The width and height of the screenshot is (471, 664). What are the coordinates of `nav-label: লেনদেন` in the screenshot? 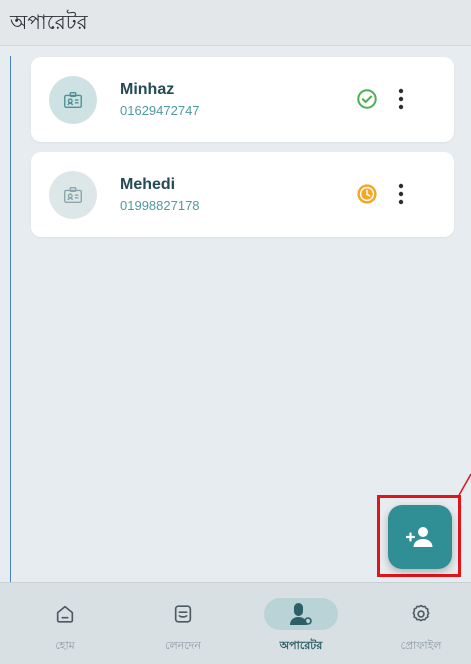 It's located at (183, 645).